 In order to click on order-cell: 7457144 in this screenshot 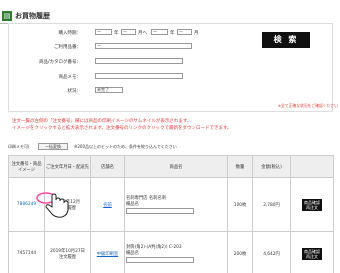, I will do `click(26, 252)`.